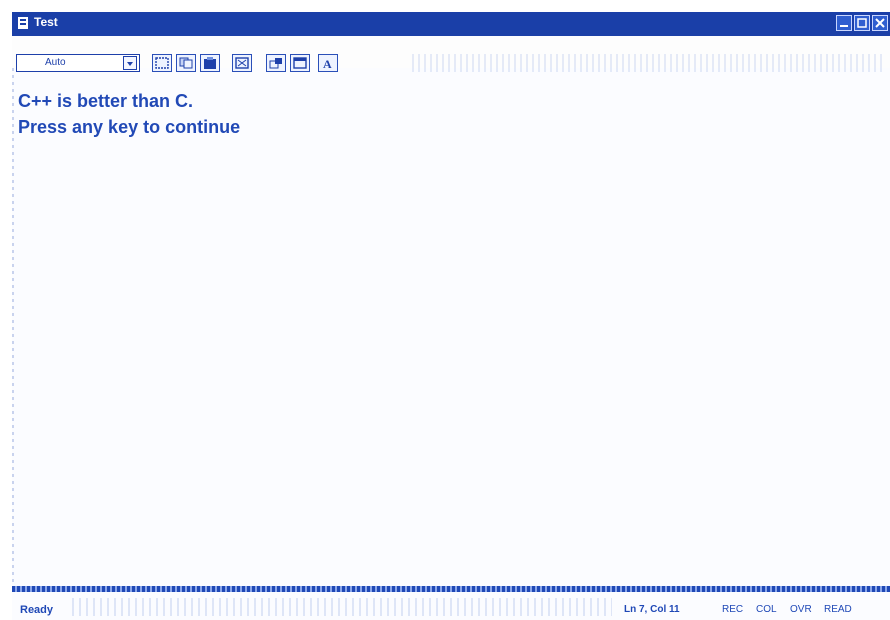 The width and height of the screenshot is (890, 620). I want to click on status-ready: Ready, so click(37, 610).